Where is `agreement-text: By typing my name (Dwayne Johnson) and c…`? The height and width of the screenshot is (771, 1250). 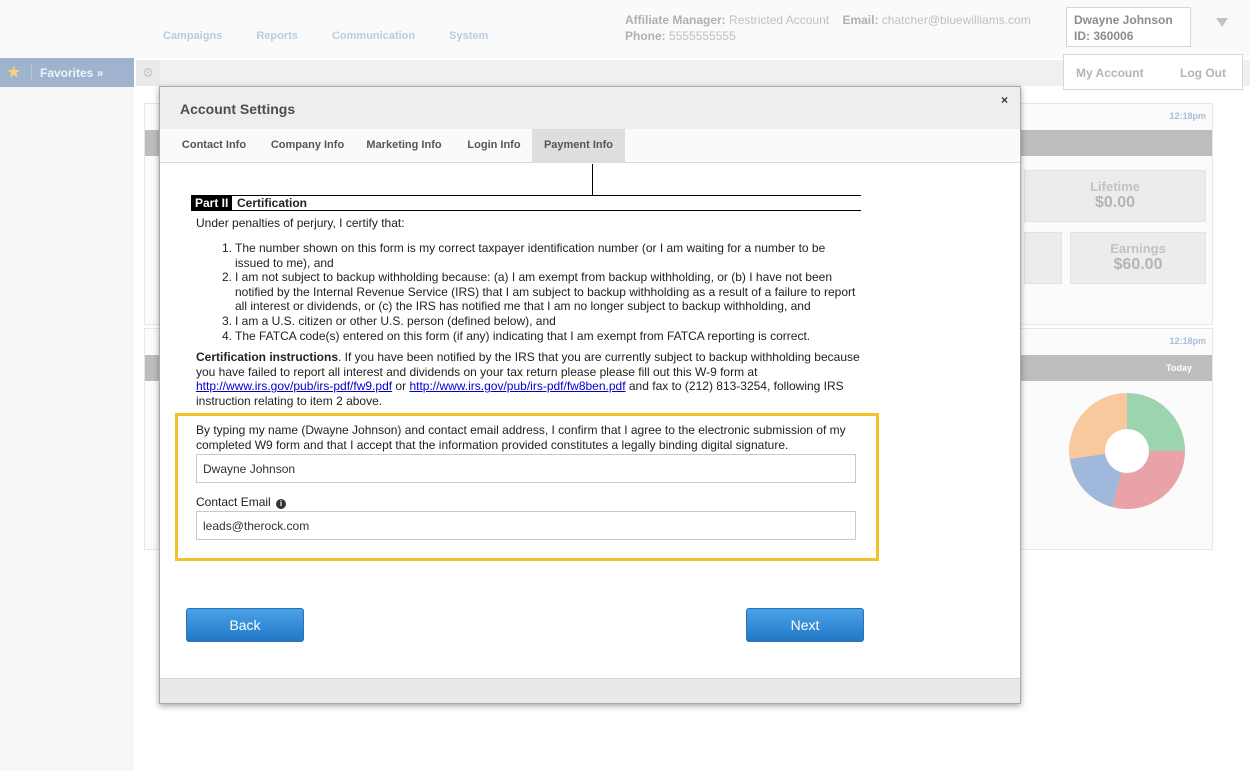
agreement-text: By typing my name (Dwayne Johnson) and c… is located at coordinates (521, 437).